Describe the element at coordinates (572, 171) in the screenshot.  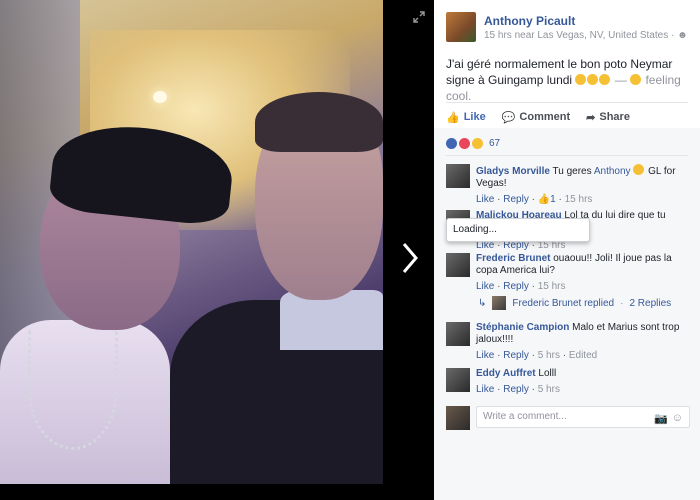
I see `comment-text: Tu geres` at that location.